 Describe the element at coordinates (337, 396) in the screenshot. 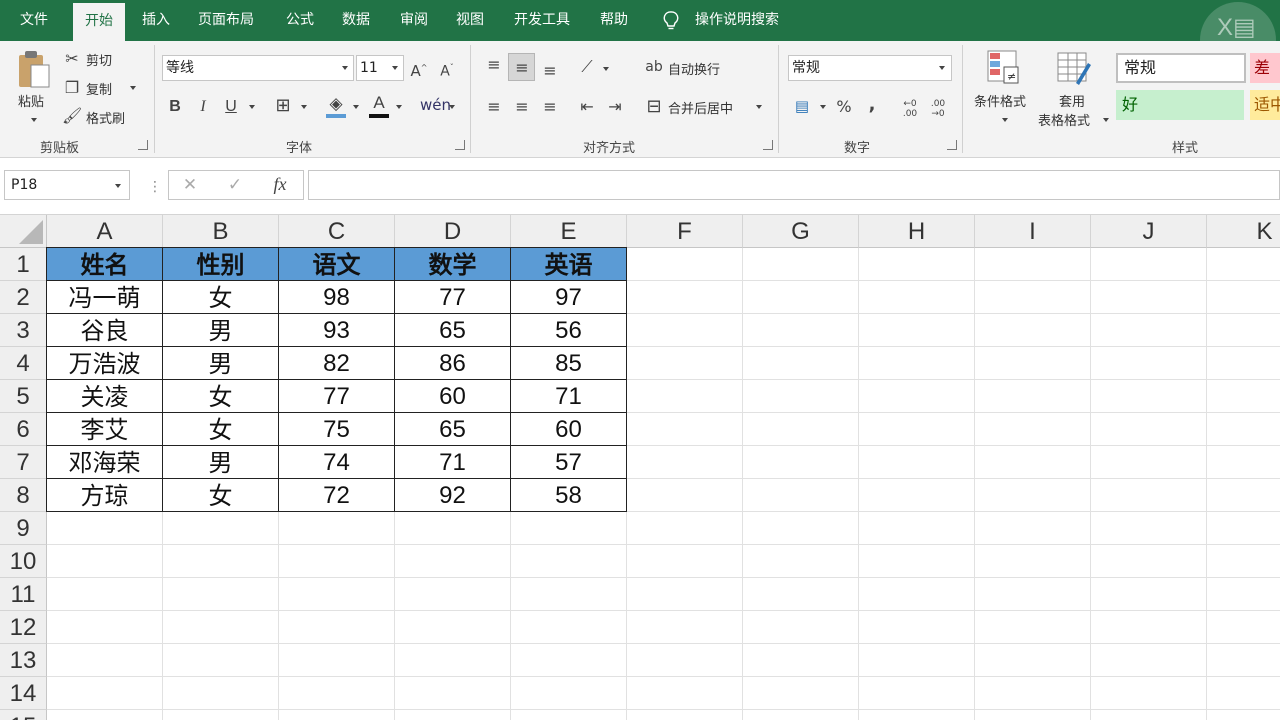

I see `table-cell: 77` at that location.